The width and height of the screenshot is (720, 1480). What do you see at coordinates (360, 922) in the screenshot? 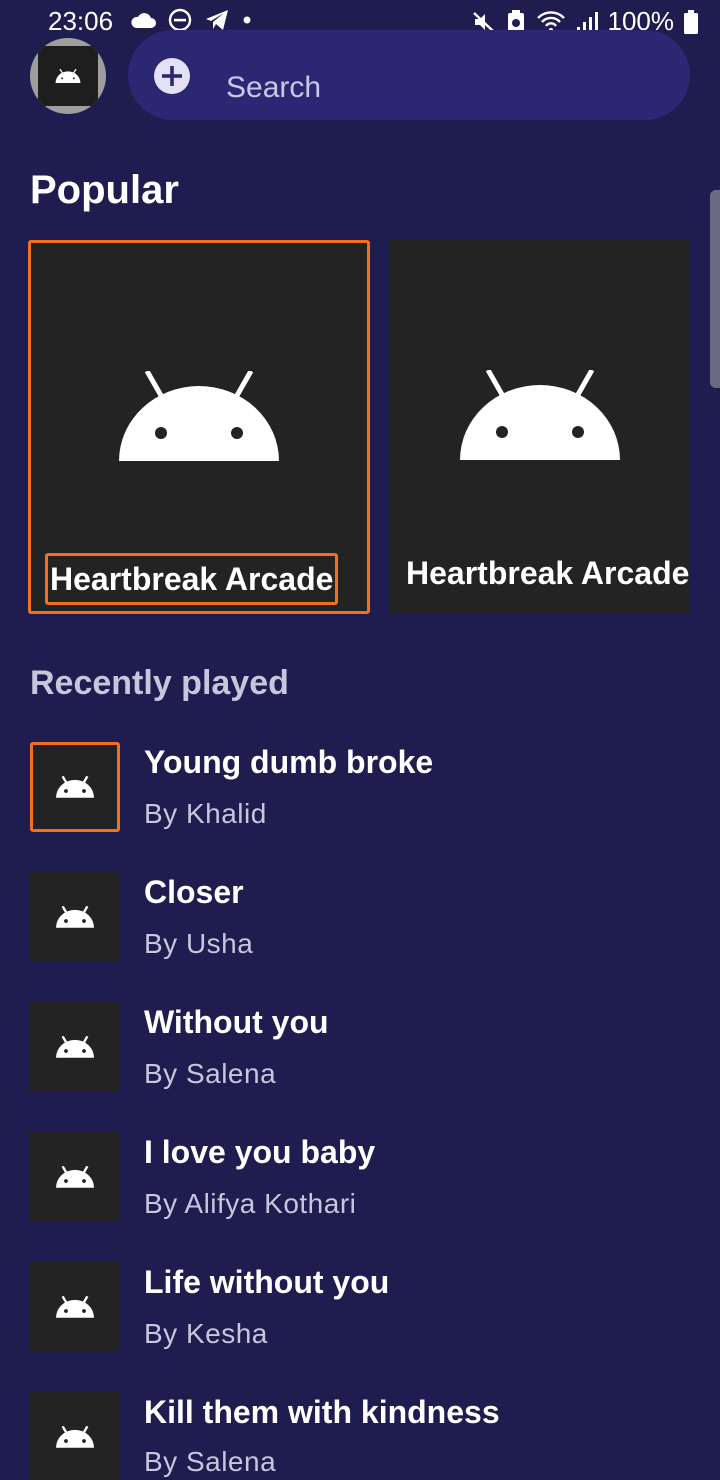
I see `list-item: Closer By Usha` at bounding box center [360, 922].